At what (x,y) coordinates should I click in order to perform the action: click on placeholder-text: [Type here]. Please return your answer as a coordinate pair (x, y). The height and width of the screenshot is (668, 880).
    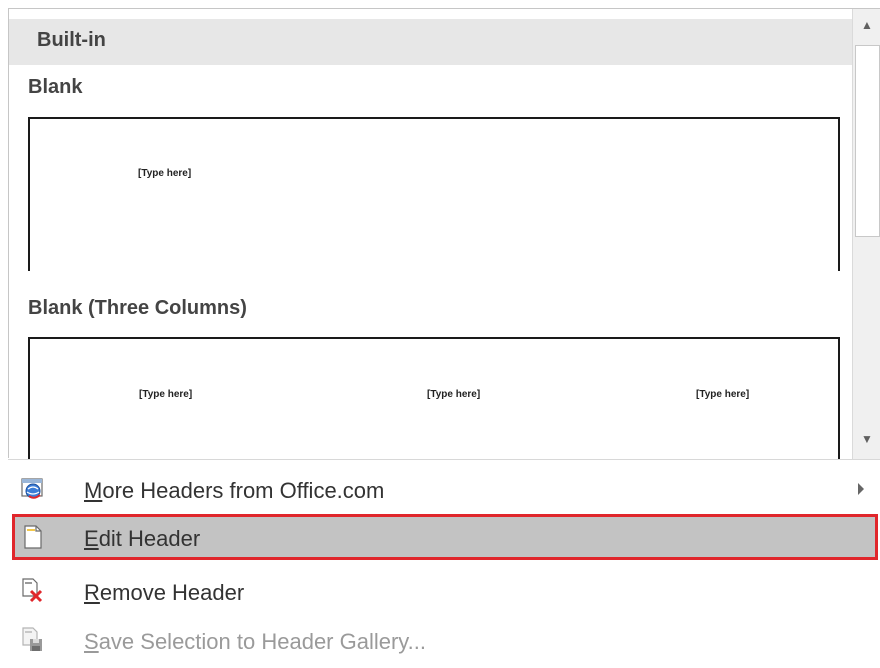
    Looking at the image, I should click on (165, 173).